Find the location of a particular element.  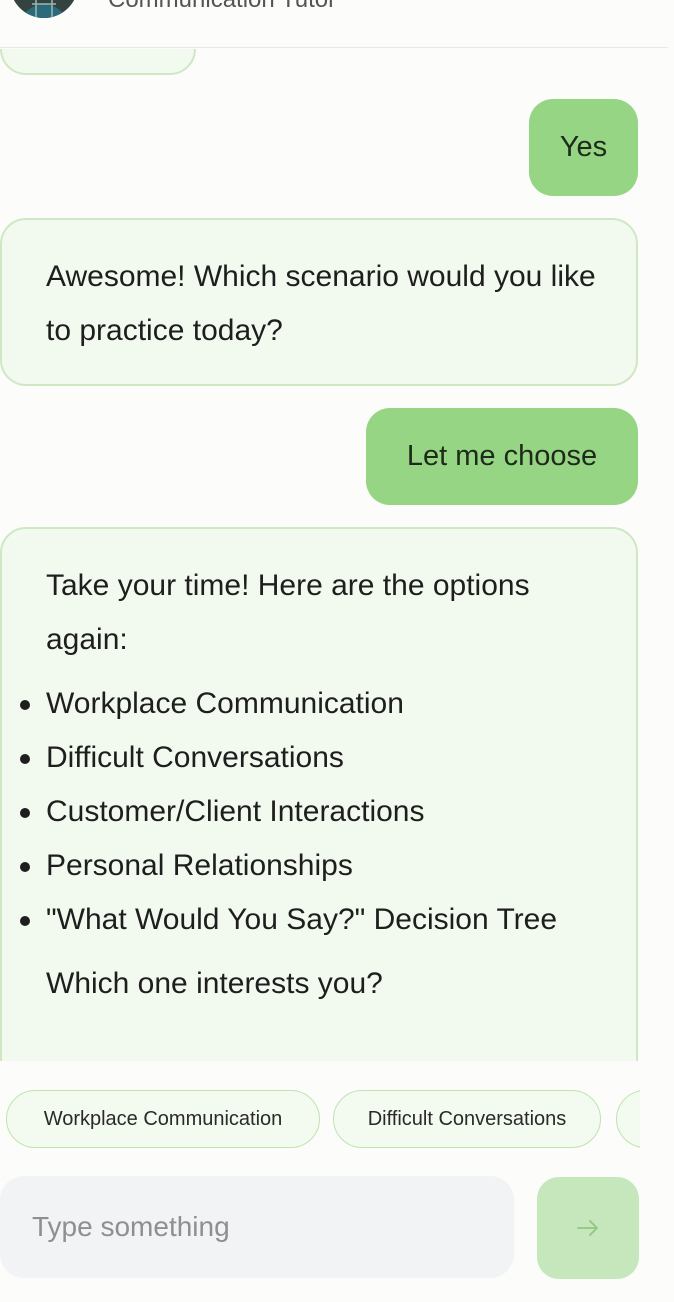

message-input-container is located at coordinates (257, 1227).